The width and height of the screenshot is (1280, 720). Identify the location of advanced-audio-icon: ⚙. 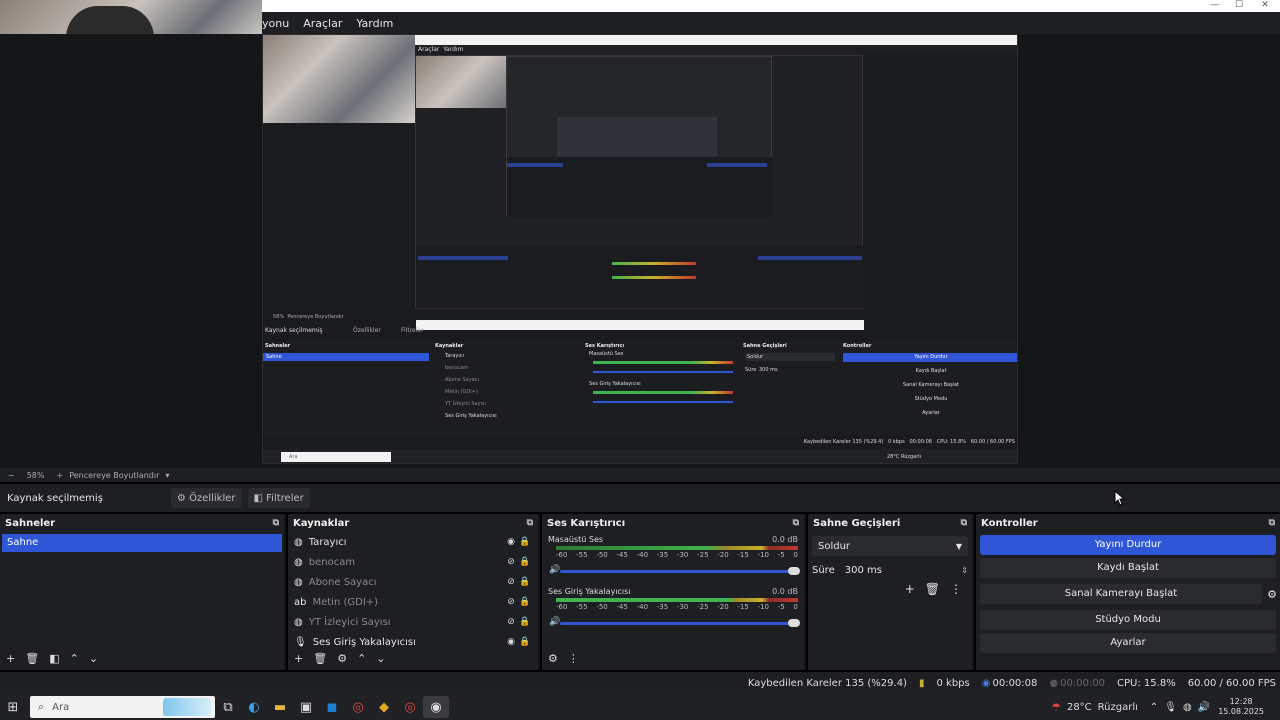
(553, 658).